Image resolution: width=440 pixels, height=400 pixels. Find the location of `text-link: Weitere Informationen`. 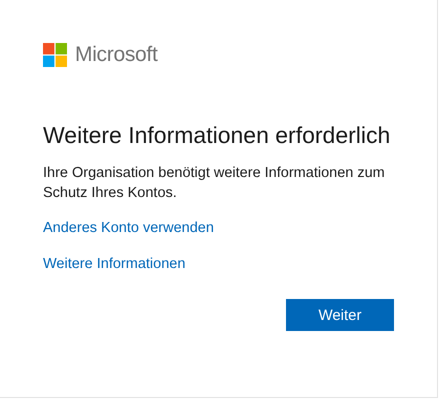

text-link: Weitere Informationen is located at coordinates (114, 264).